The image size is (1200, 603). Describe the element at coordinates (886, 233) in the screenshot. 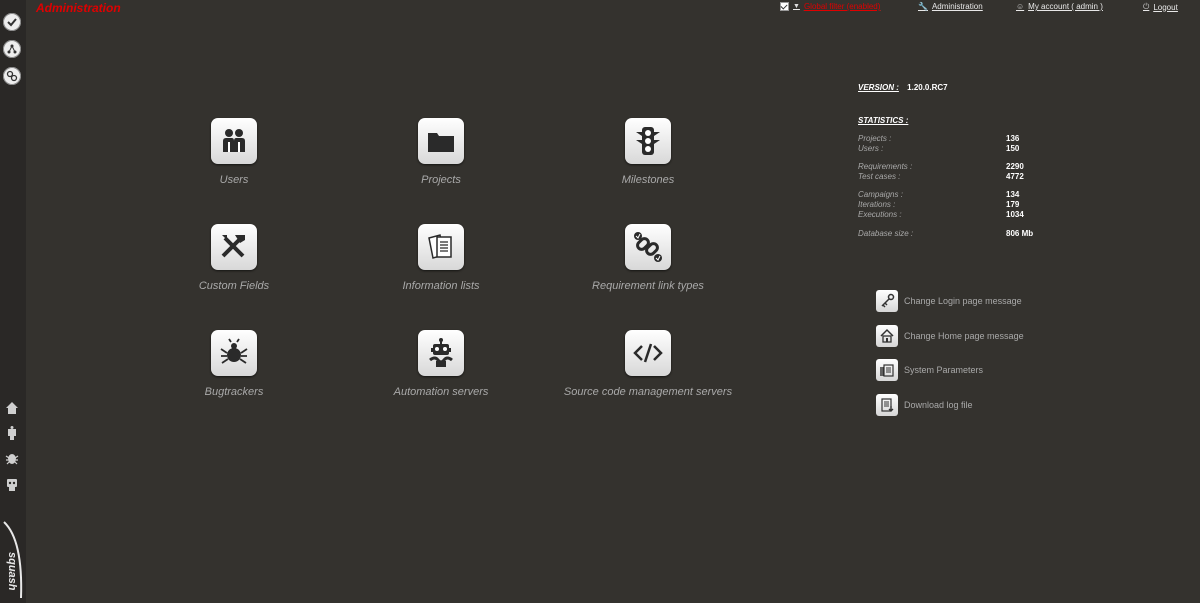

I see `stat-key: Database size :` at that location.